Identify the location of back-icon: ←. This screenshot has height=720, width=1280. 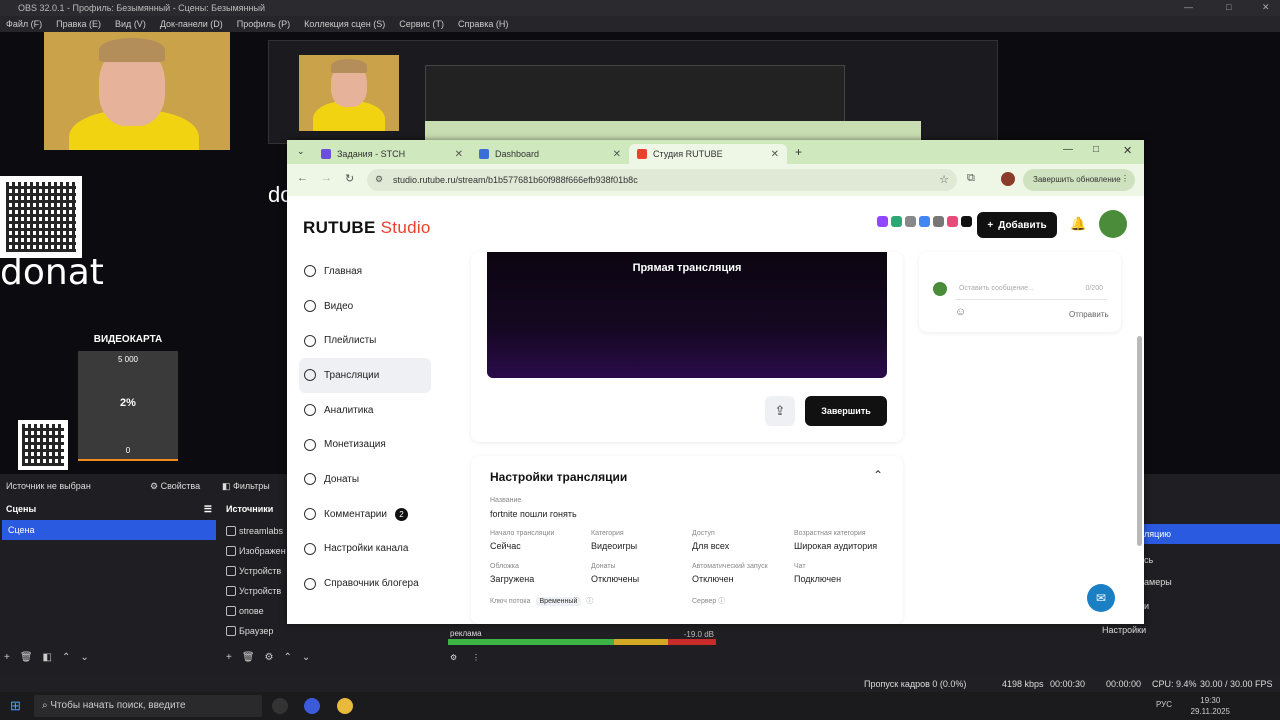
(302, 178).